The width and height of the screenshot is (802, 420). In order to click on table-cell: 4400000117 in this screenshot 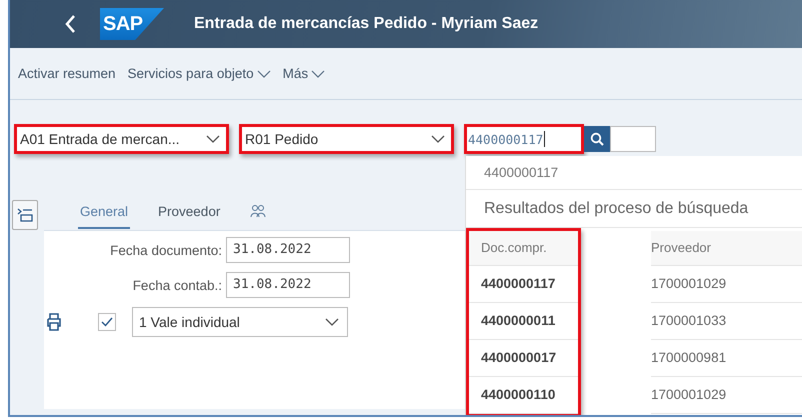, I will do `click(523, 284)`.